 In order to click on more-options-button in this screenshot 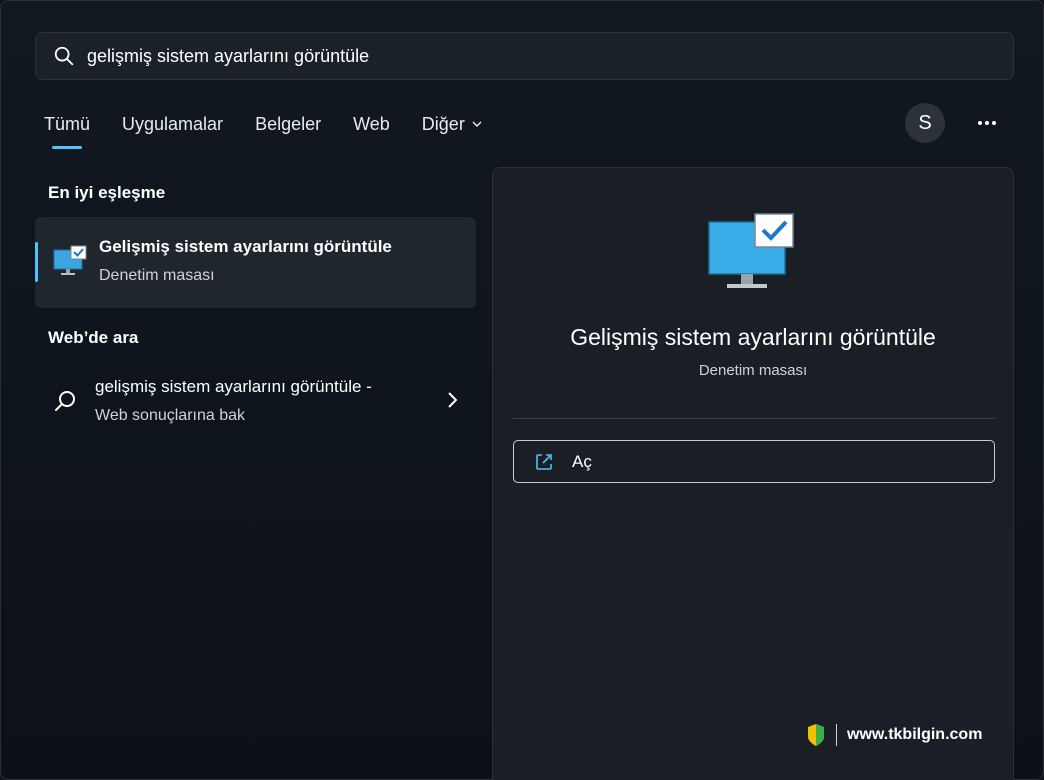, I will do `click(987, 123)`.